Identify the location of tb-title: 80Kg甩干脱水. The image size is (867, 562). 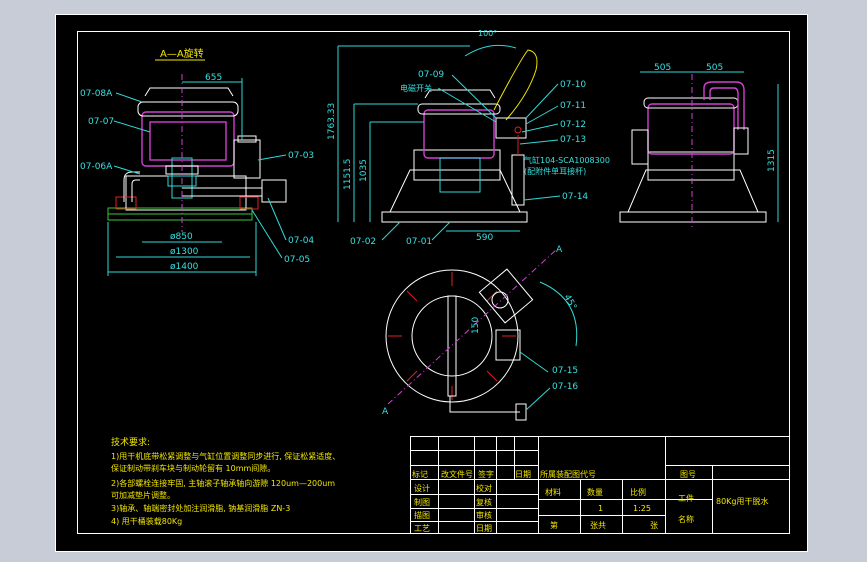
(742, 501).